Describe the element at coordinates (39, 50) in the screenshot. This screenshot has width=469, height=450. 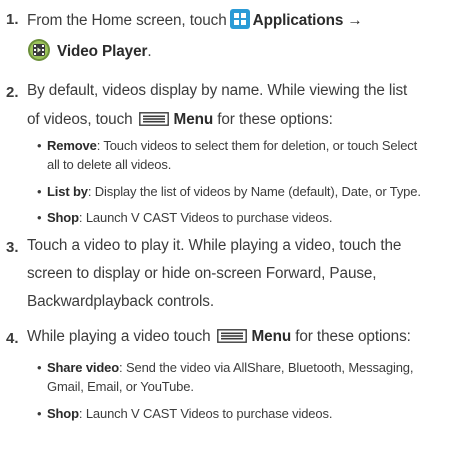
I see `video-player-icon` at that location.